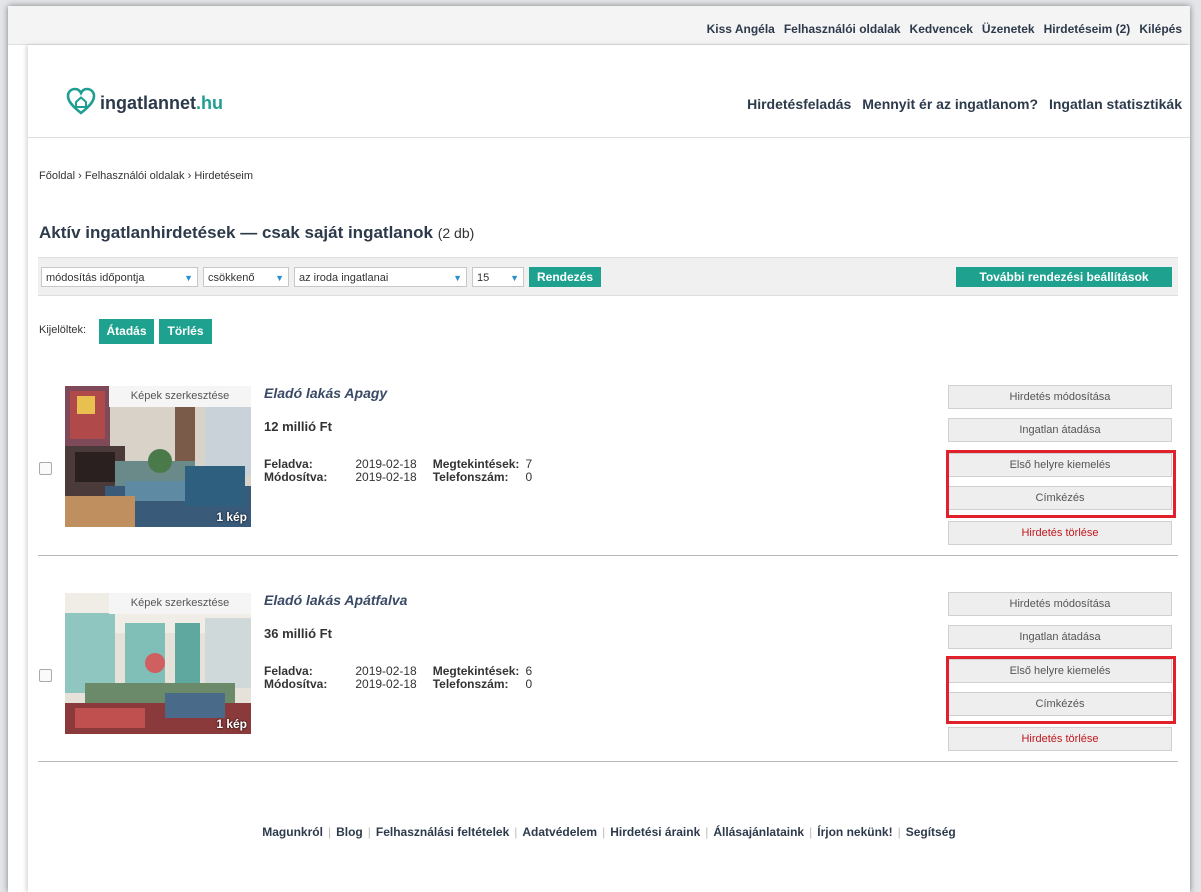 Image resolution: width=1201 pixels, height=892 pixels. Describe the element at coordinates (950, 104) in the screenshot. I see `valuation-link: Mennyit ér az ingatlanom?` at that location.